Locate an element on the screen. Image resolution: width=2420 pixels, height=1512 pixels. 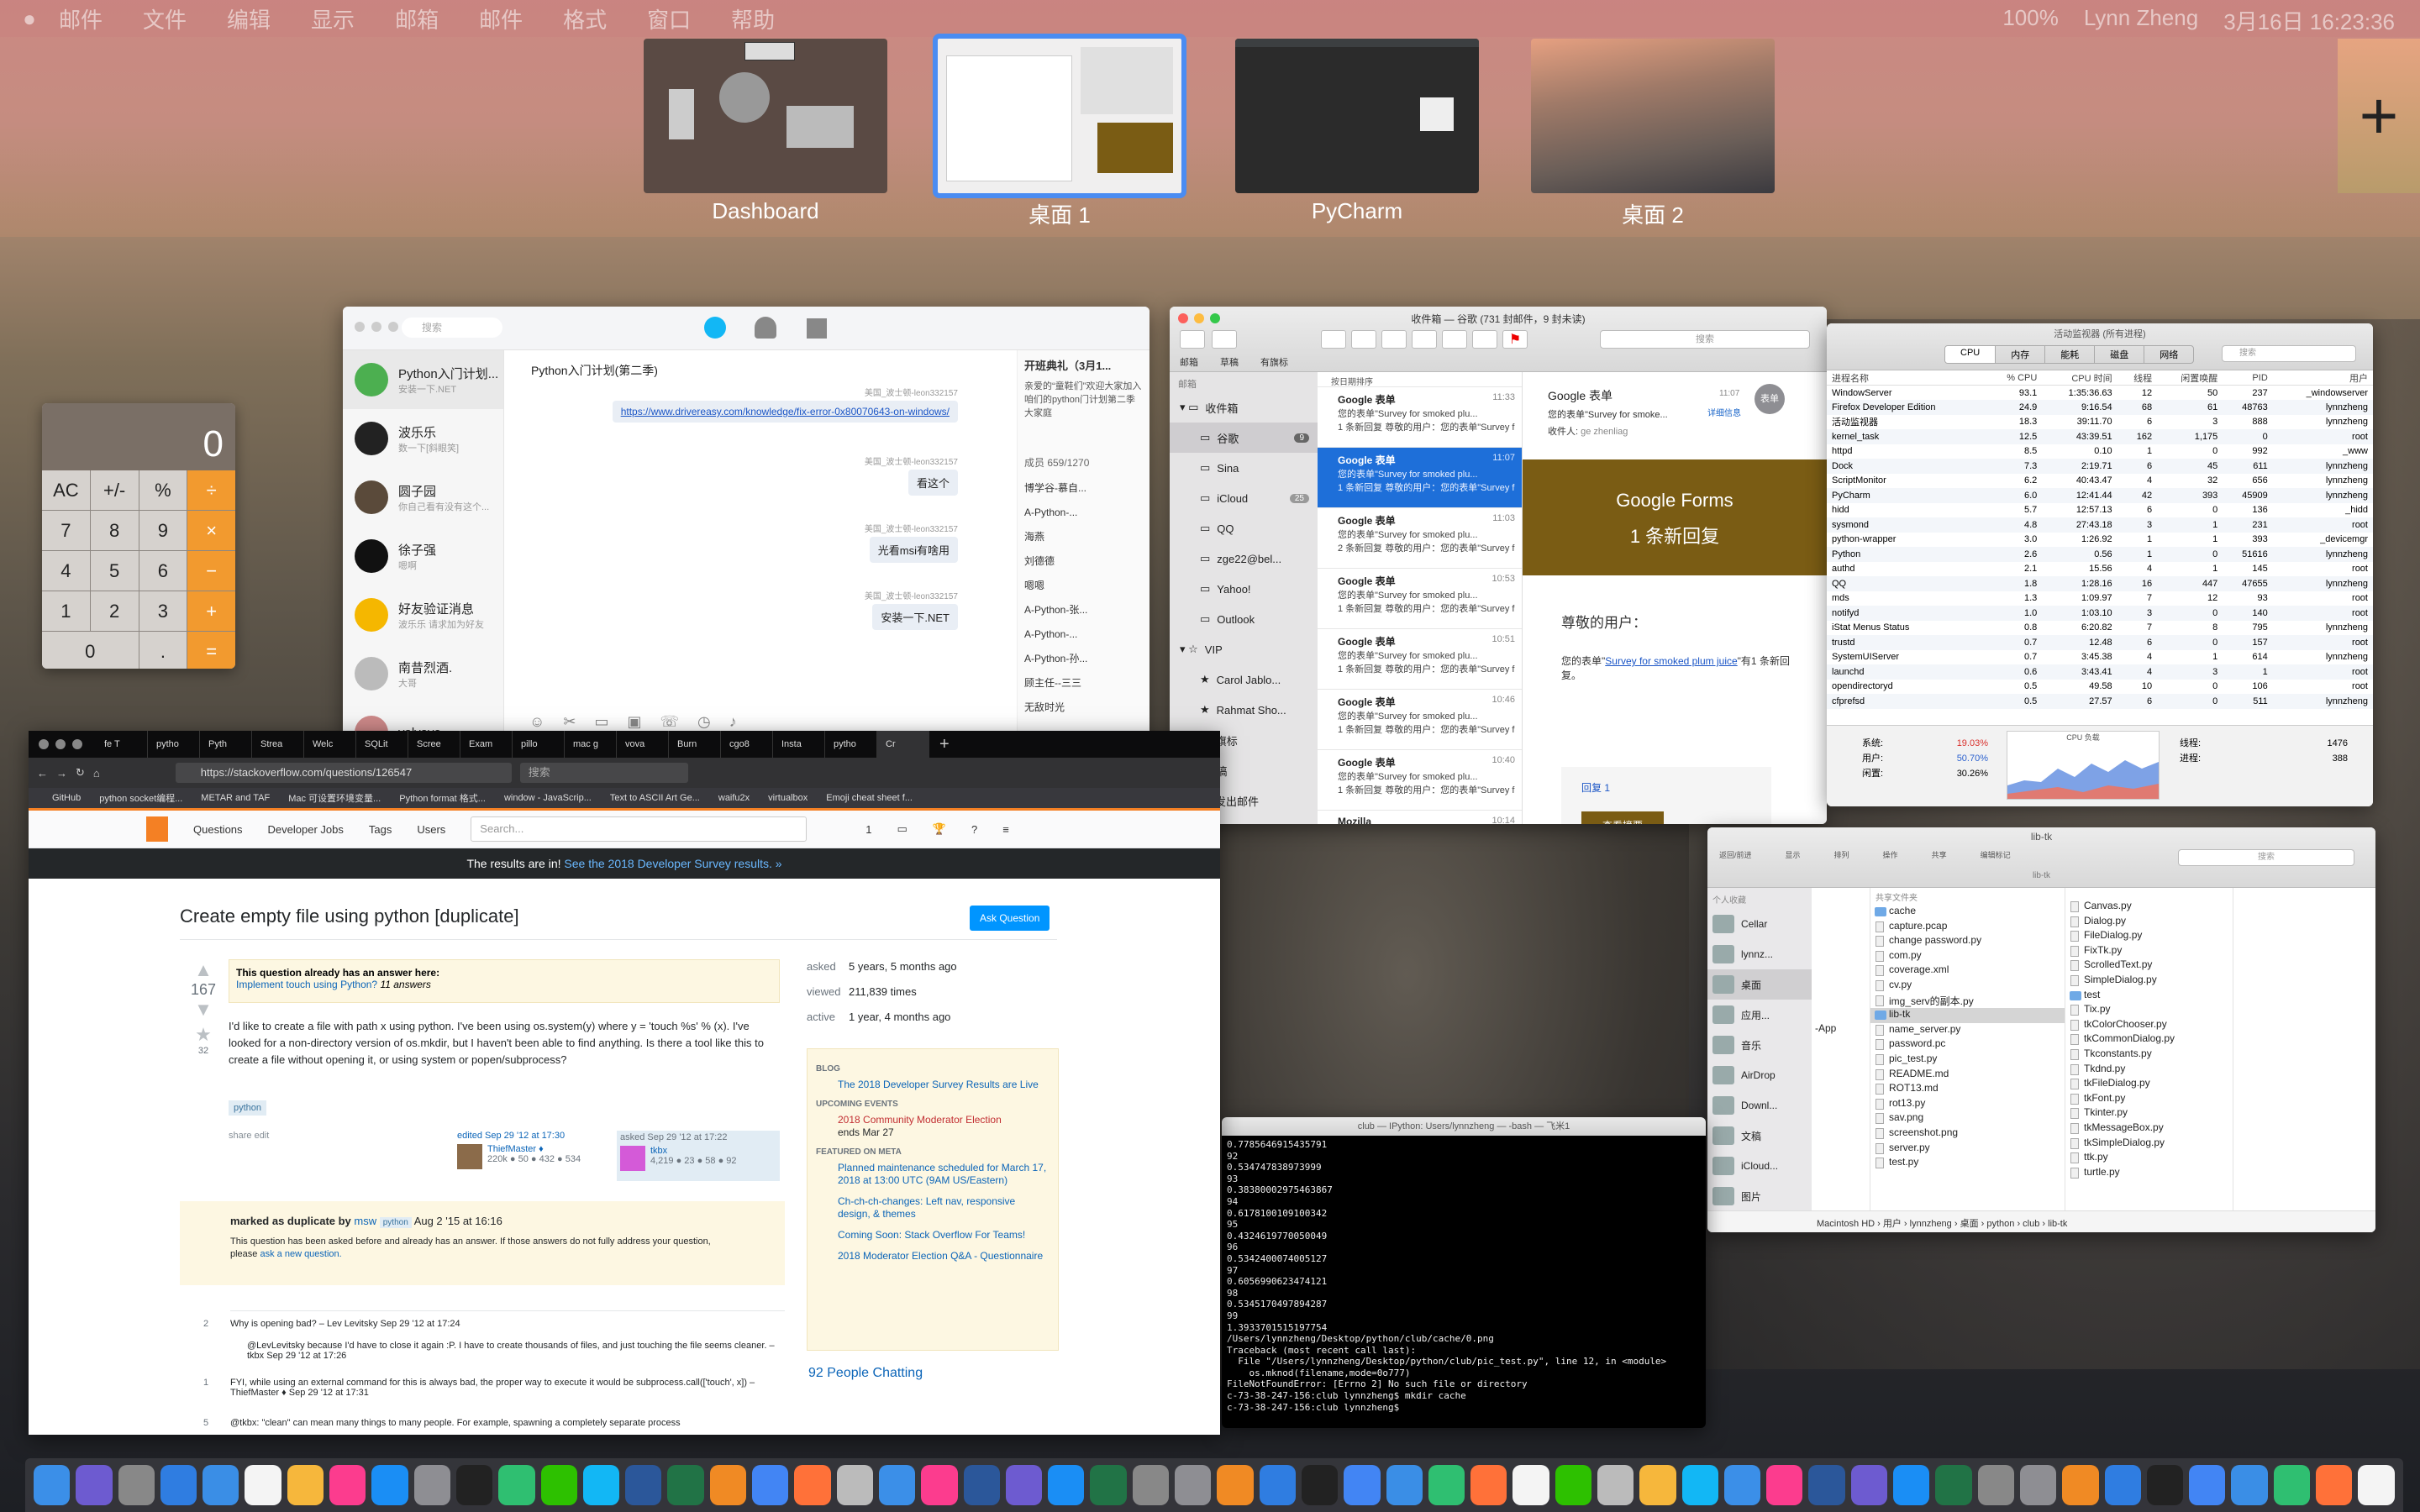
tag-python: python is located at coordinates (248, 1108).